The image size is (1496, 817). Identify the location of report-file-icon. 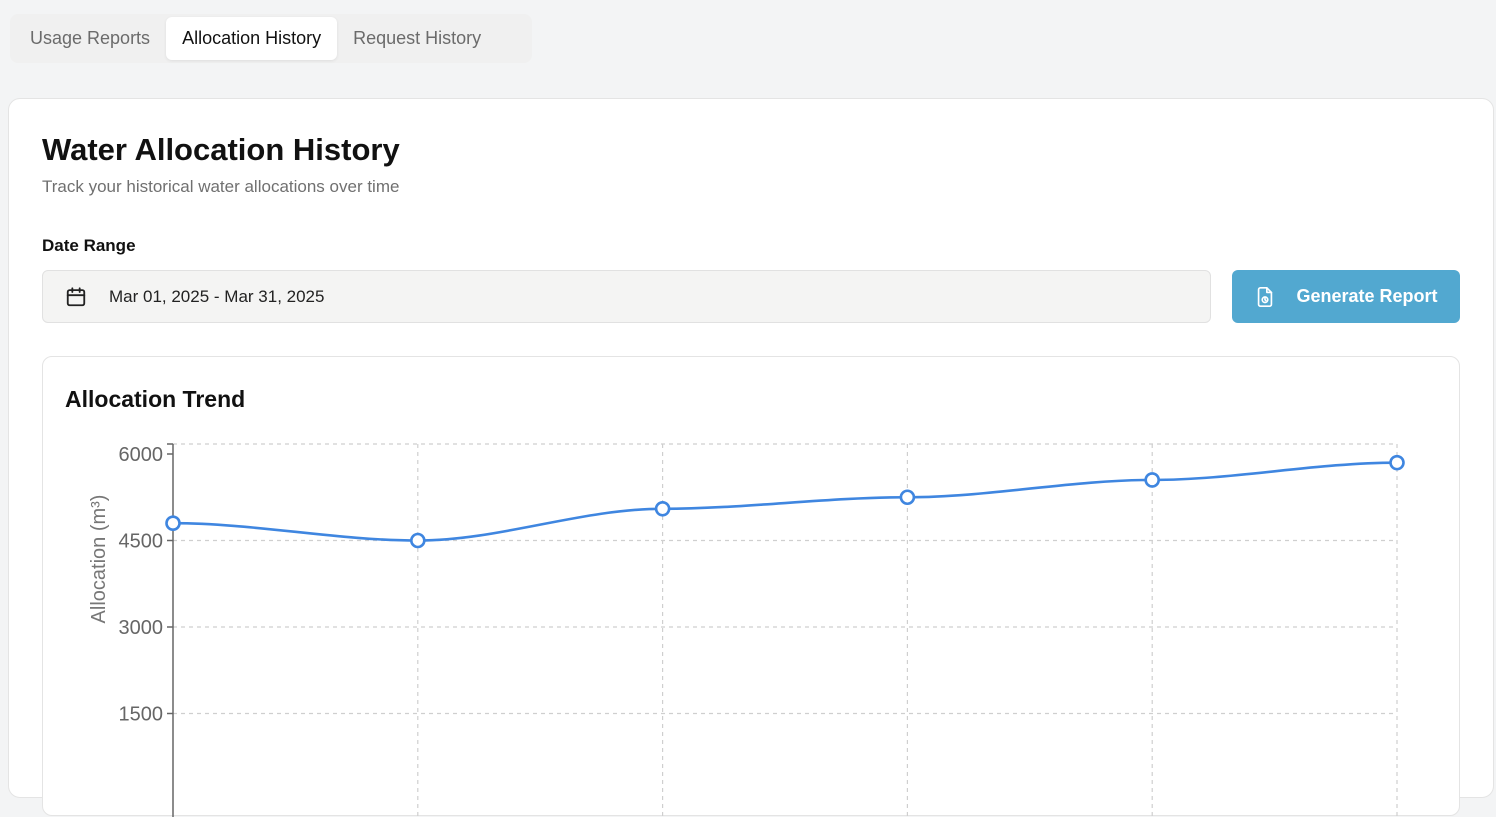
(1265, 297).